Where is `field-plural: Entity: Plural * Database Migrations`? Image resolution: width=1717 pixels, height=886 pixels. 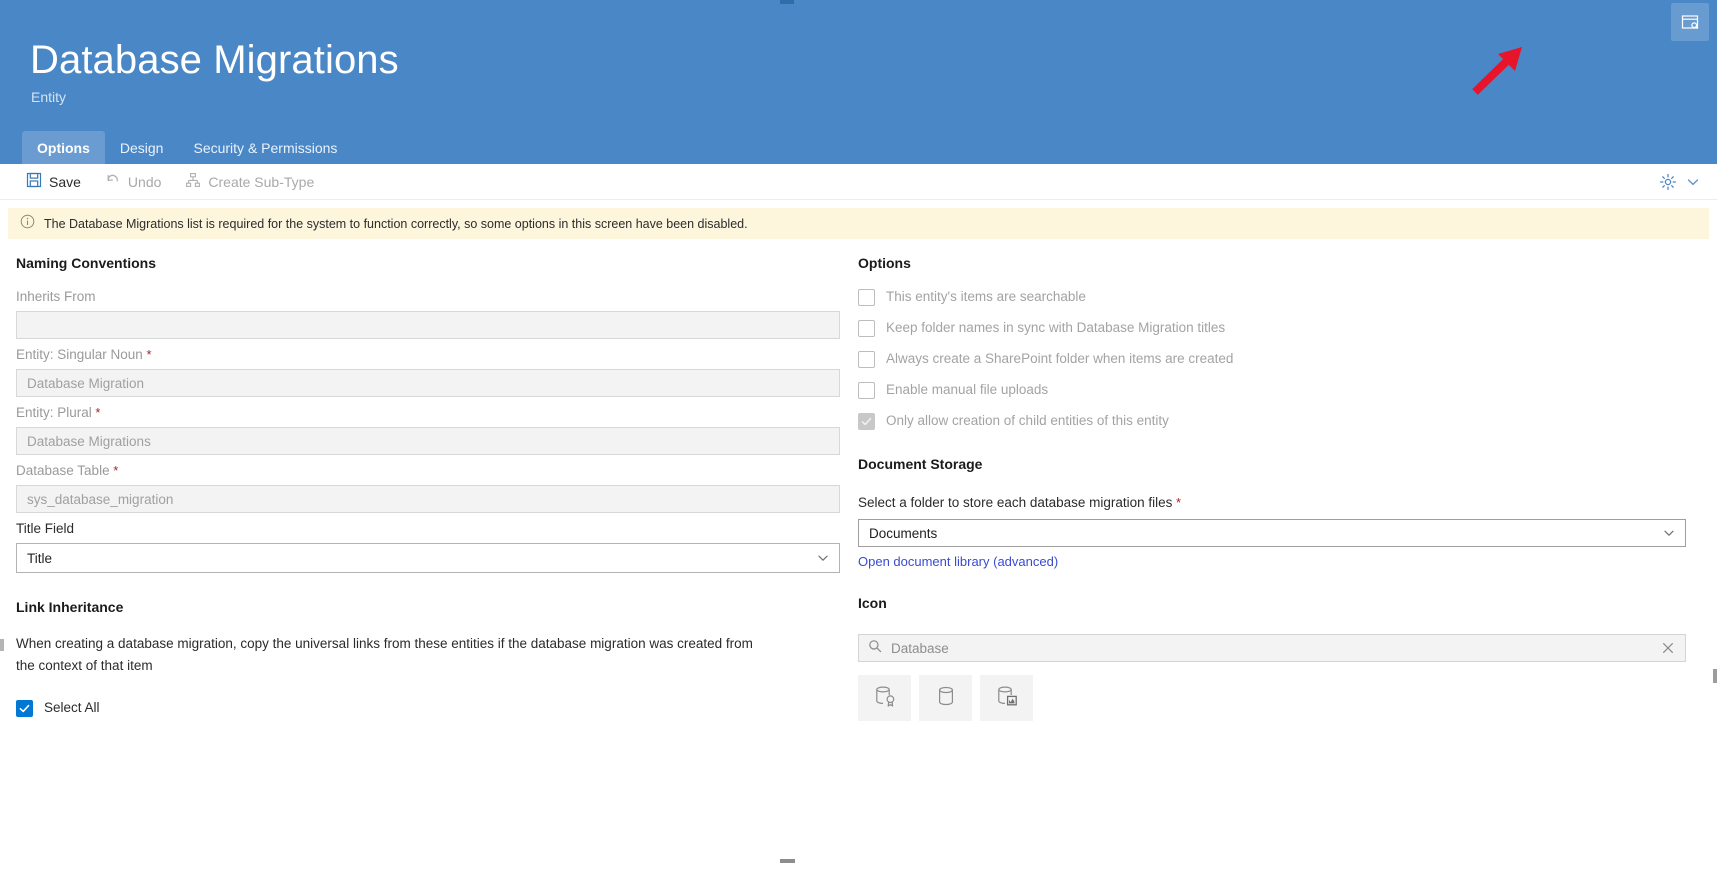 field-plural: Entity: Plural * Database Migrations is located at coordinates (428, 429).